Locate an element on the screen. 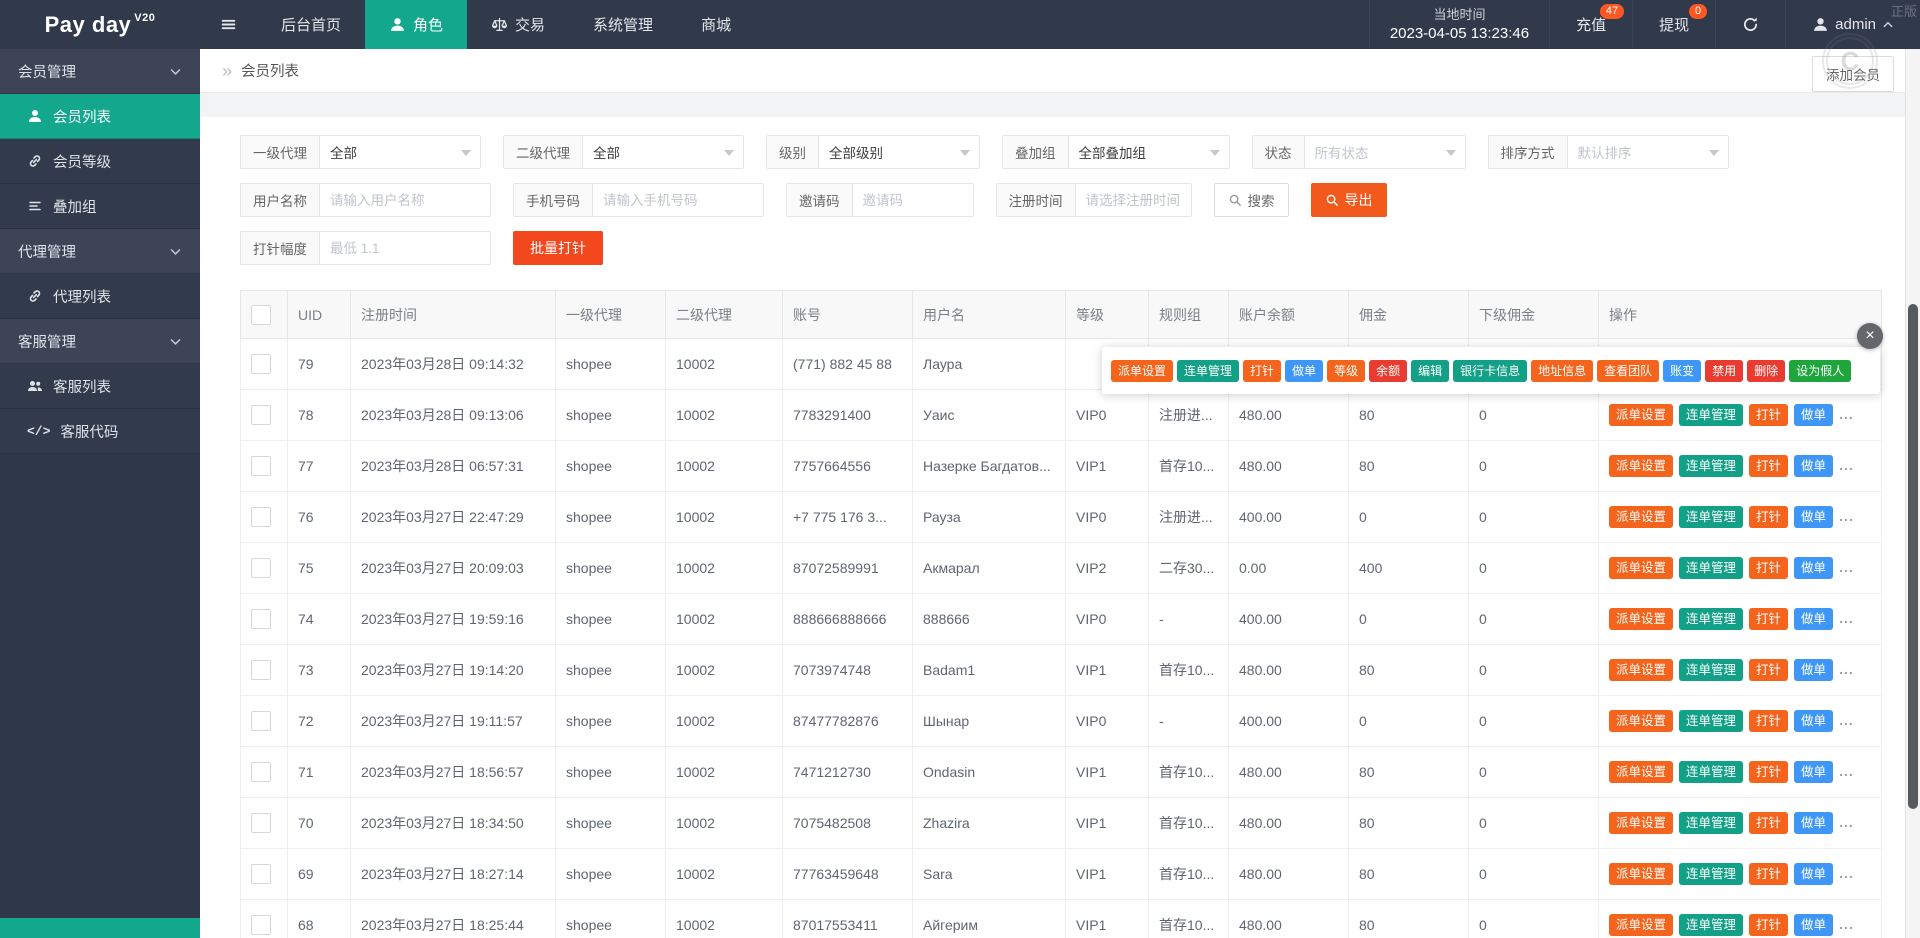 The width and height of the screenshot is (1920, 938). withdraw-button: 提现 0 is located at coordinates (1673, 24).